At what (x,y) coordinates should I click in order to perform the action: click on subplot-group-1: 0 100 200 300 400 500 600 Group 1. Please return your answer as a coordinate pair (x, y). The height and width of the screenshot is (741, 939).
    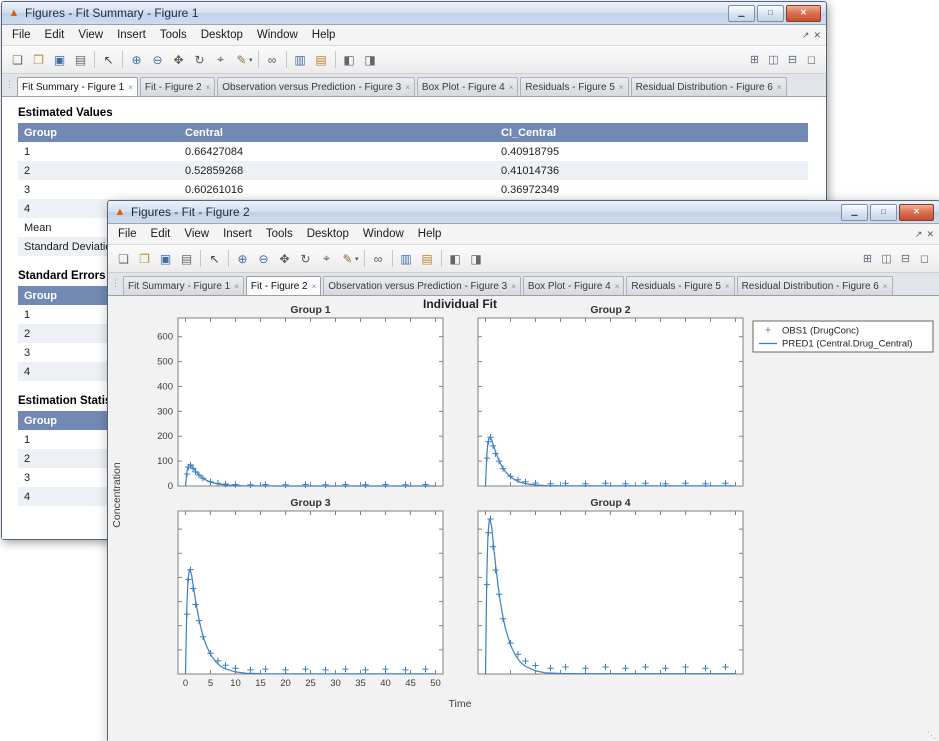
    Looking at the image, I should click on (300, 398).